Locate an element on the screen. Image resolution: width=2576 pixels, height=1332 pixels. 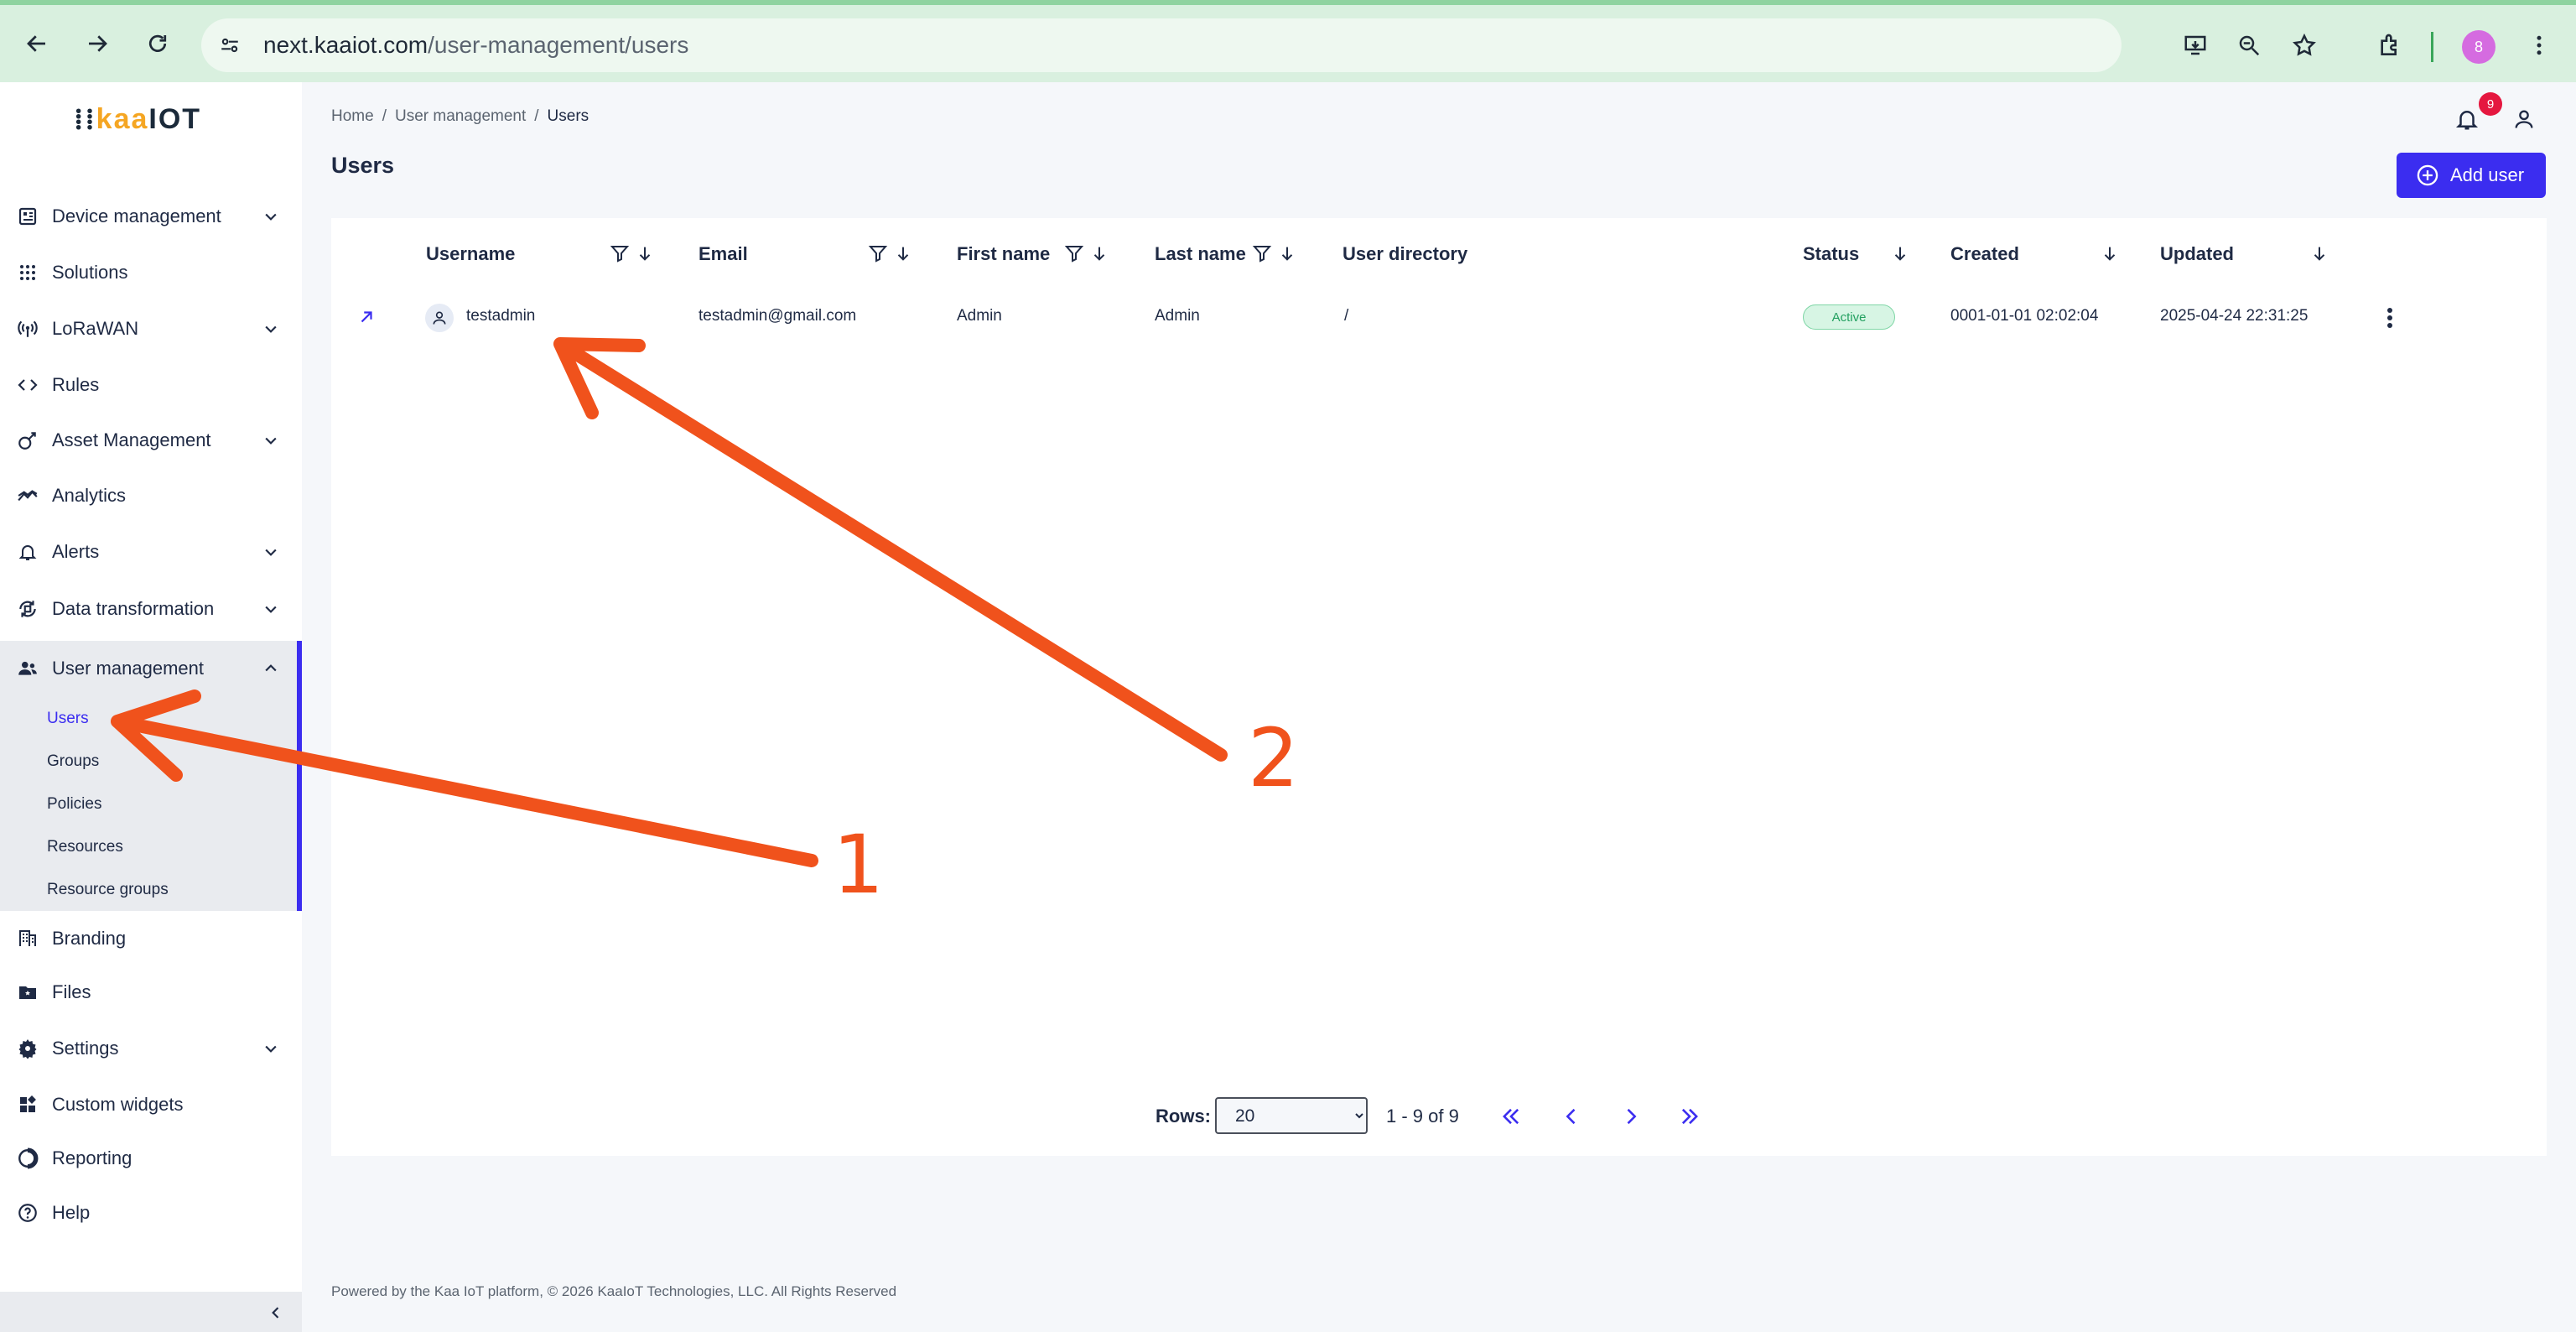
next-page-icon is located at coordinates (1631, 1116).